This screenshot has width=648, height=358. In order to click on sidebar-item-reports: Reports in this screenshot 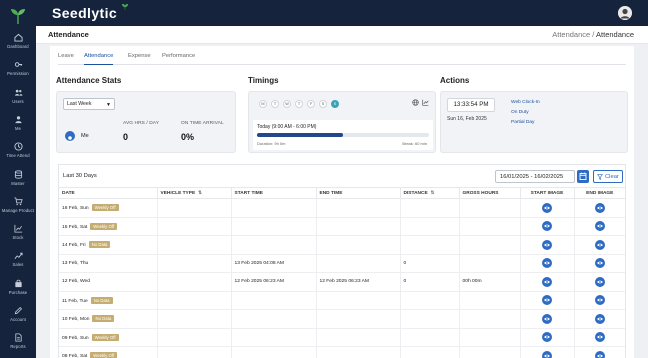, I will do `click(18, 345)`.